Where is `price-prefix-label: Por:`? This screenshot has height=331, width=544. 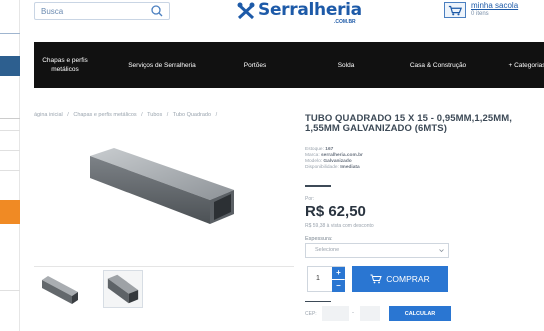 price-prefix-label: Por: is located at coordinates (310, 199).